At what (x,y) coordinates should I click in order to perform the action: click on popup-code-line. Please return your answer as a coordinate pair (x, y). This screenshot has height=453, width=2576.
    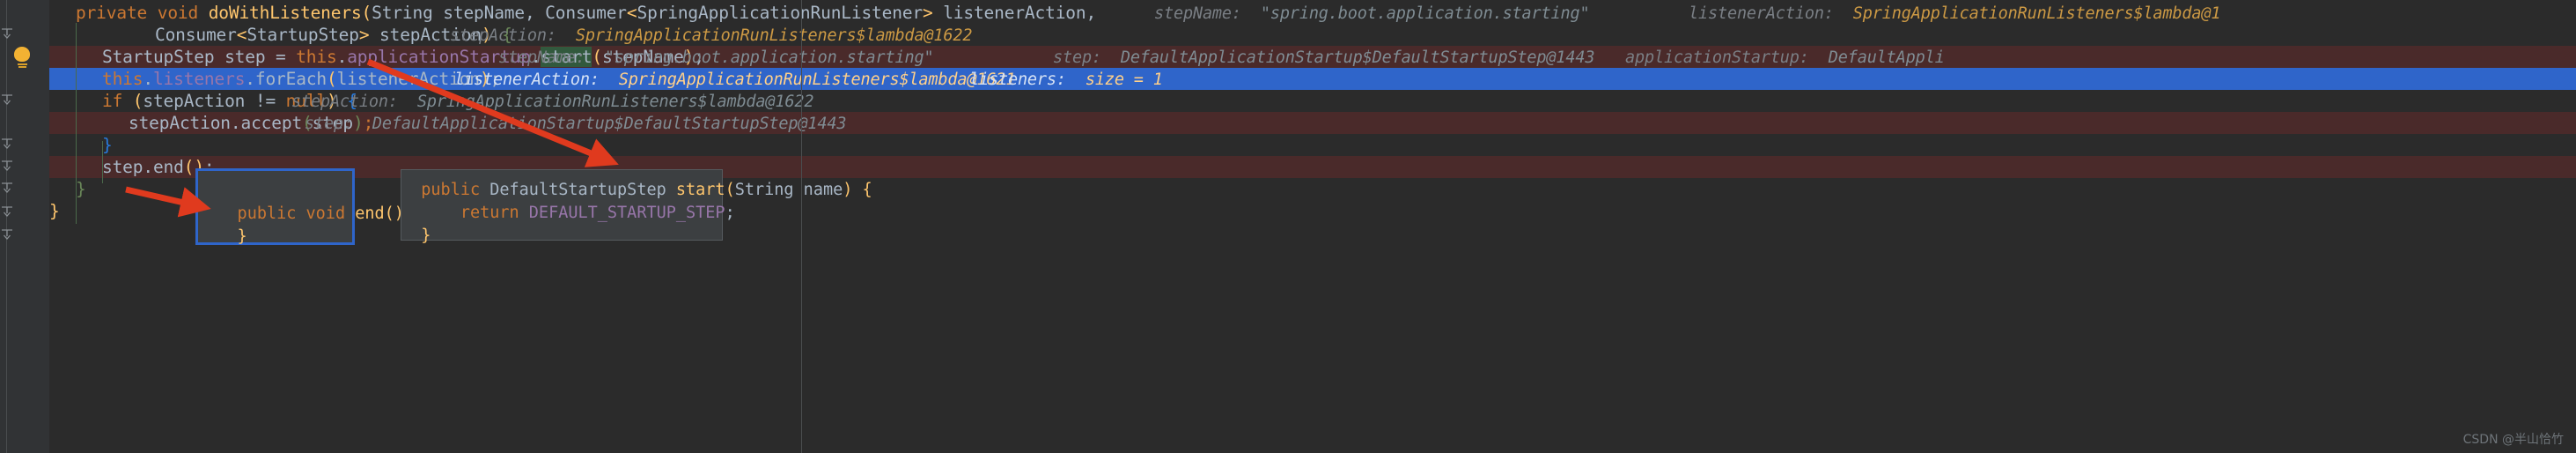
    Looking at the image, I should click on (275, 191).